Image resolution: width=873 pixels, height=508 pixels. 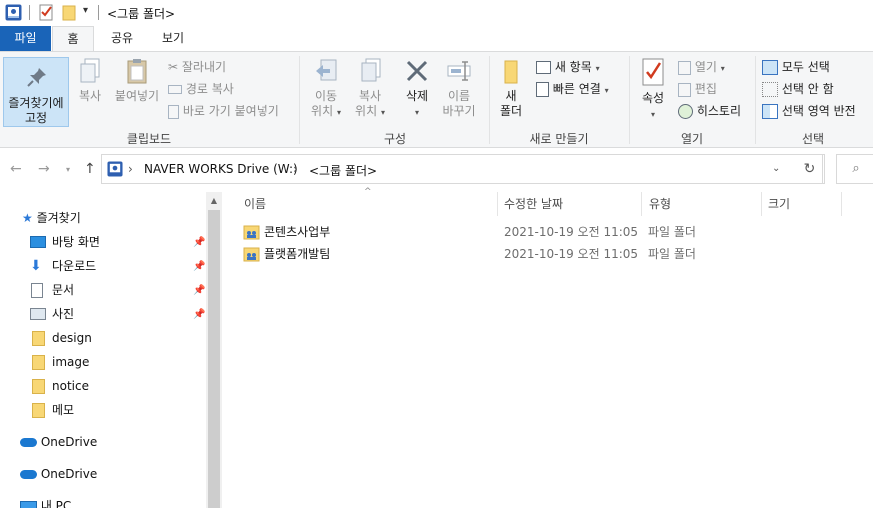 I want to click on select-group-label: 선택, so click(x=813, y=139).